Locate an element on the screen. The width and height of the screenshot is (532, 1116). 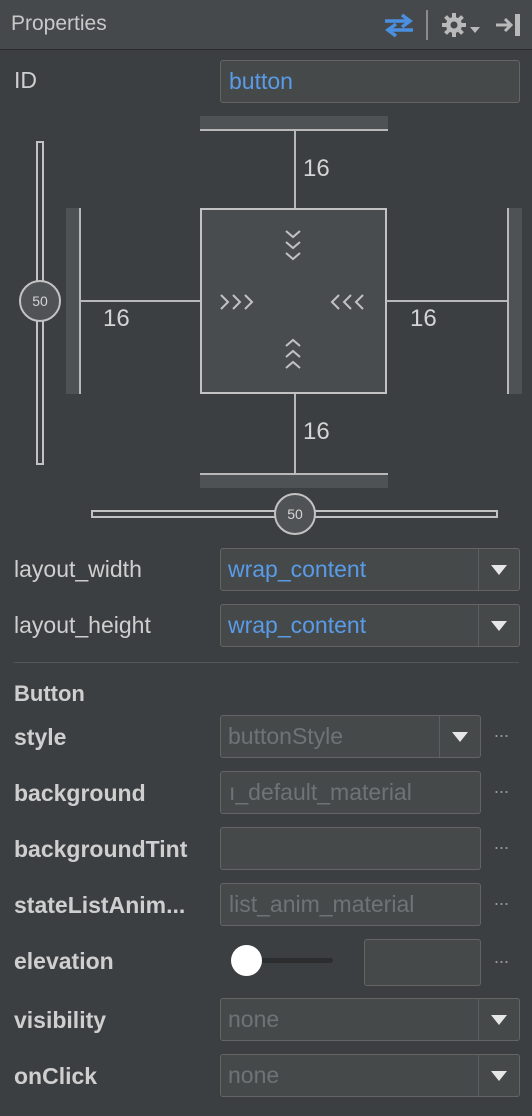
elevation-label: elevation is located at coordinates (64, 961).